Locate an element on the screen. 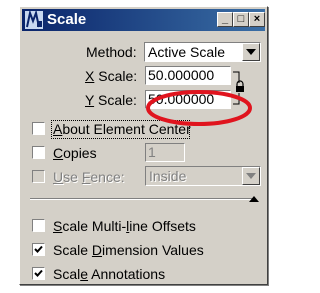  use-fence-text-1: se is located at coordinates (72, 177).